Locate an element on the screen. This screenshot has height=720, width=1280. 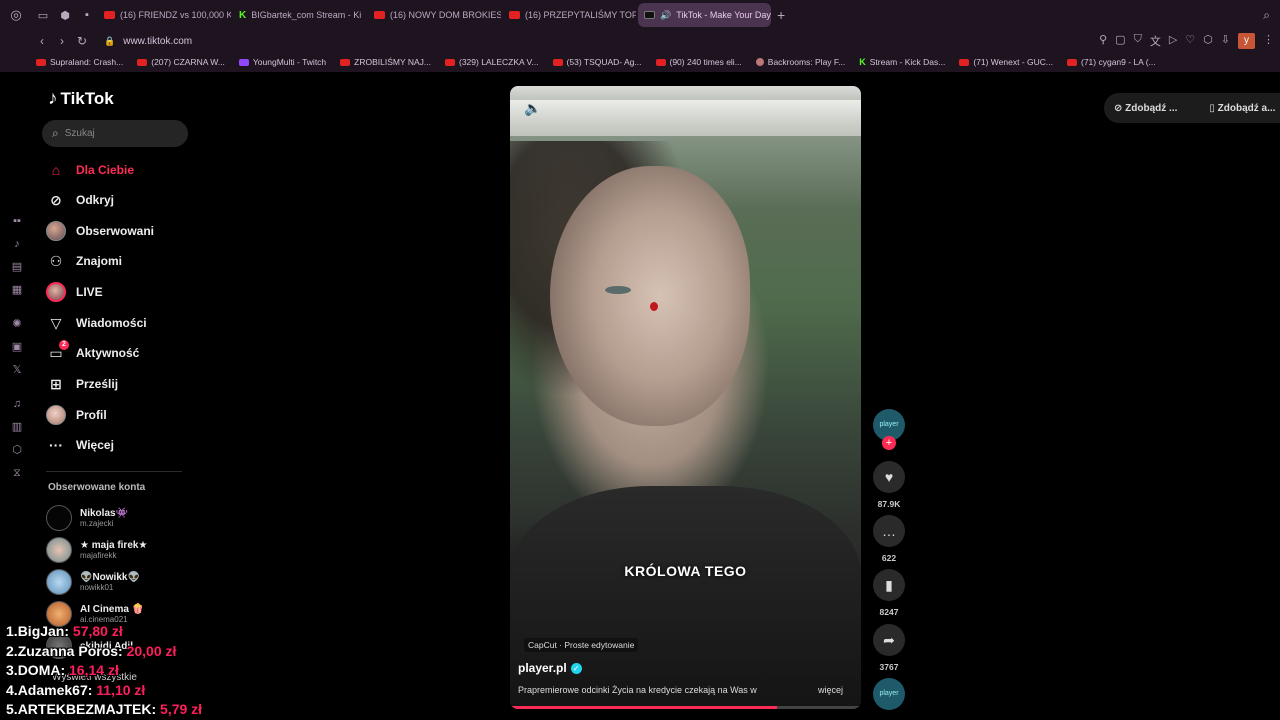
x-icon: 𝕏 is located at coordinates (17, 370).